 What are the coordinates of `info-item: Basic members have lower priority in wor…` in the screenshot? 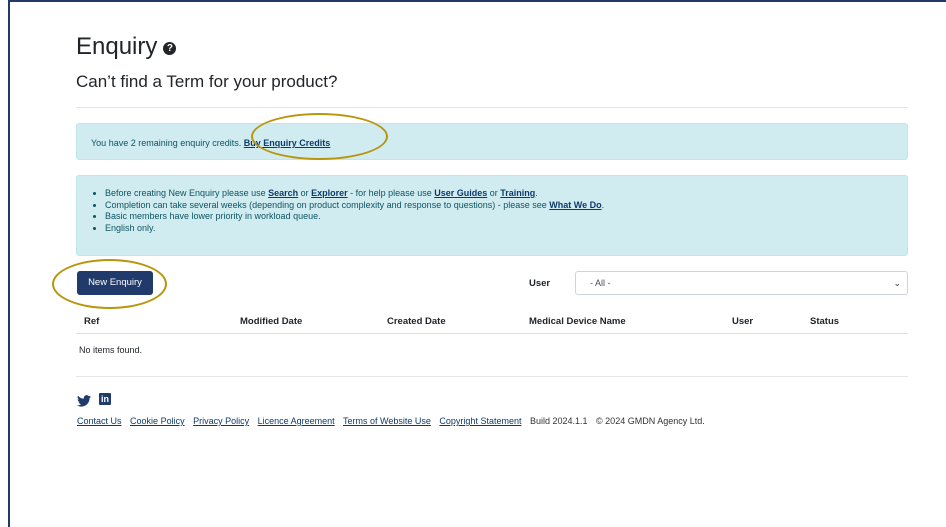 It's located at (354, 217).